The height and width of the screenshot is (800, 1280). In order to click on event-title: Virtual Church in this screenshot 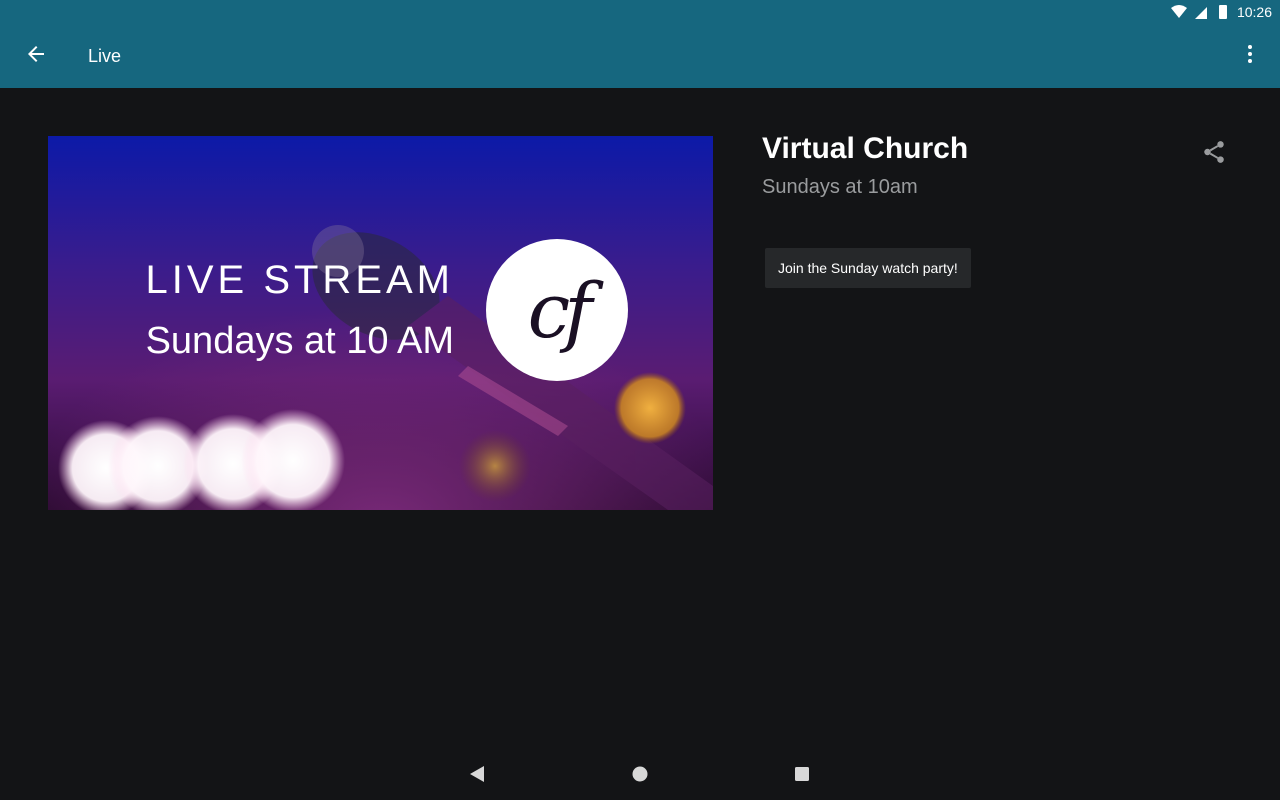, I will do `click(865, 148)`.